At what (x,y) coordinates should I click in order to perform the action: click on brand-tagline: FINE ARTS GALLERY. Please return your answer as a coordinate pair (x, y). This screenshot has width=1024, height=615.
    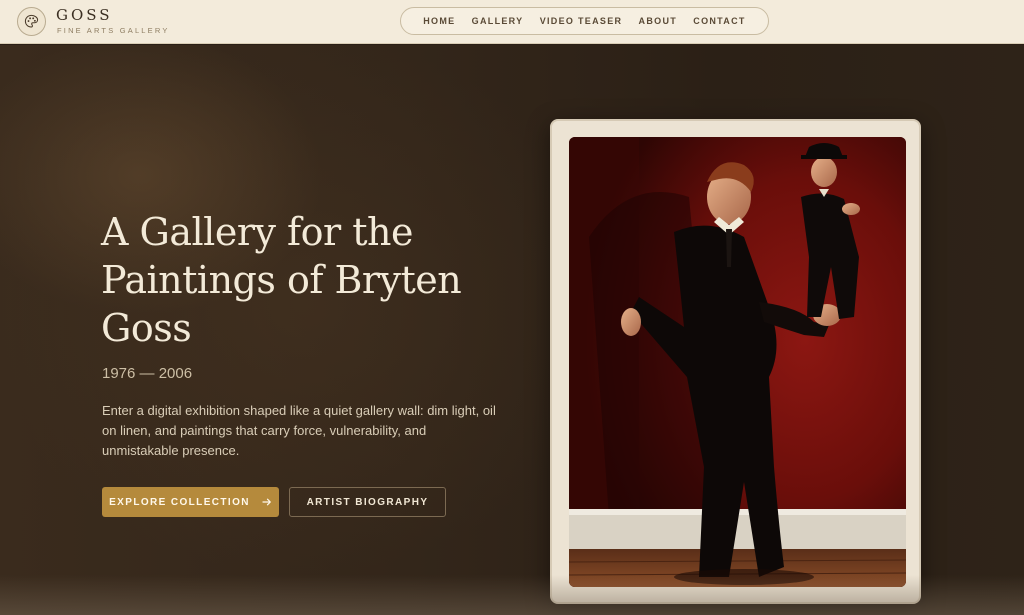
    Looking at the image, I should click on (113, 30).